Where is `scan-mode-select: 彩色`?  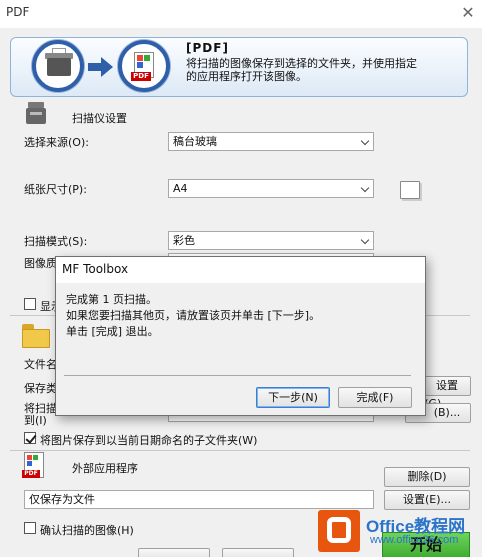 scan-mode-select: 彩色 is located at coordinates (271, 240).